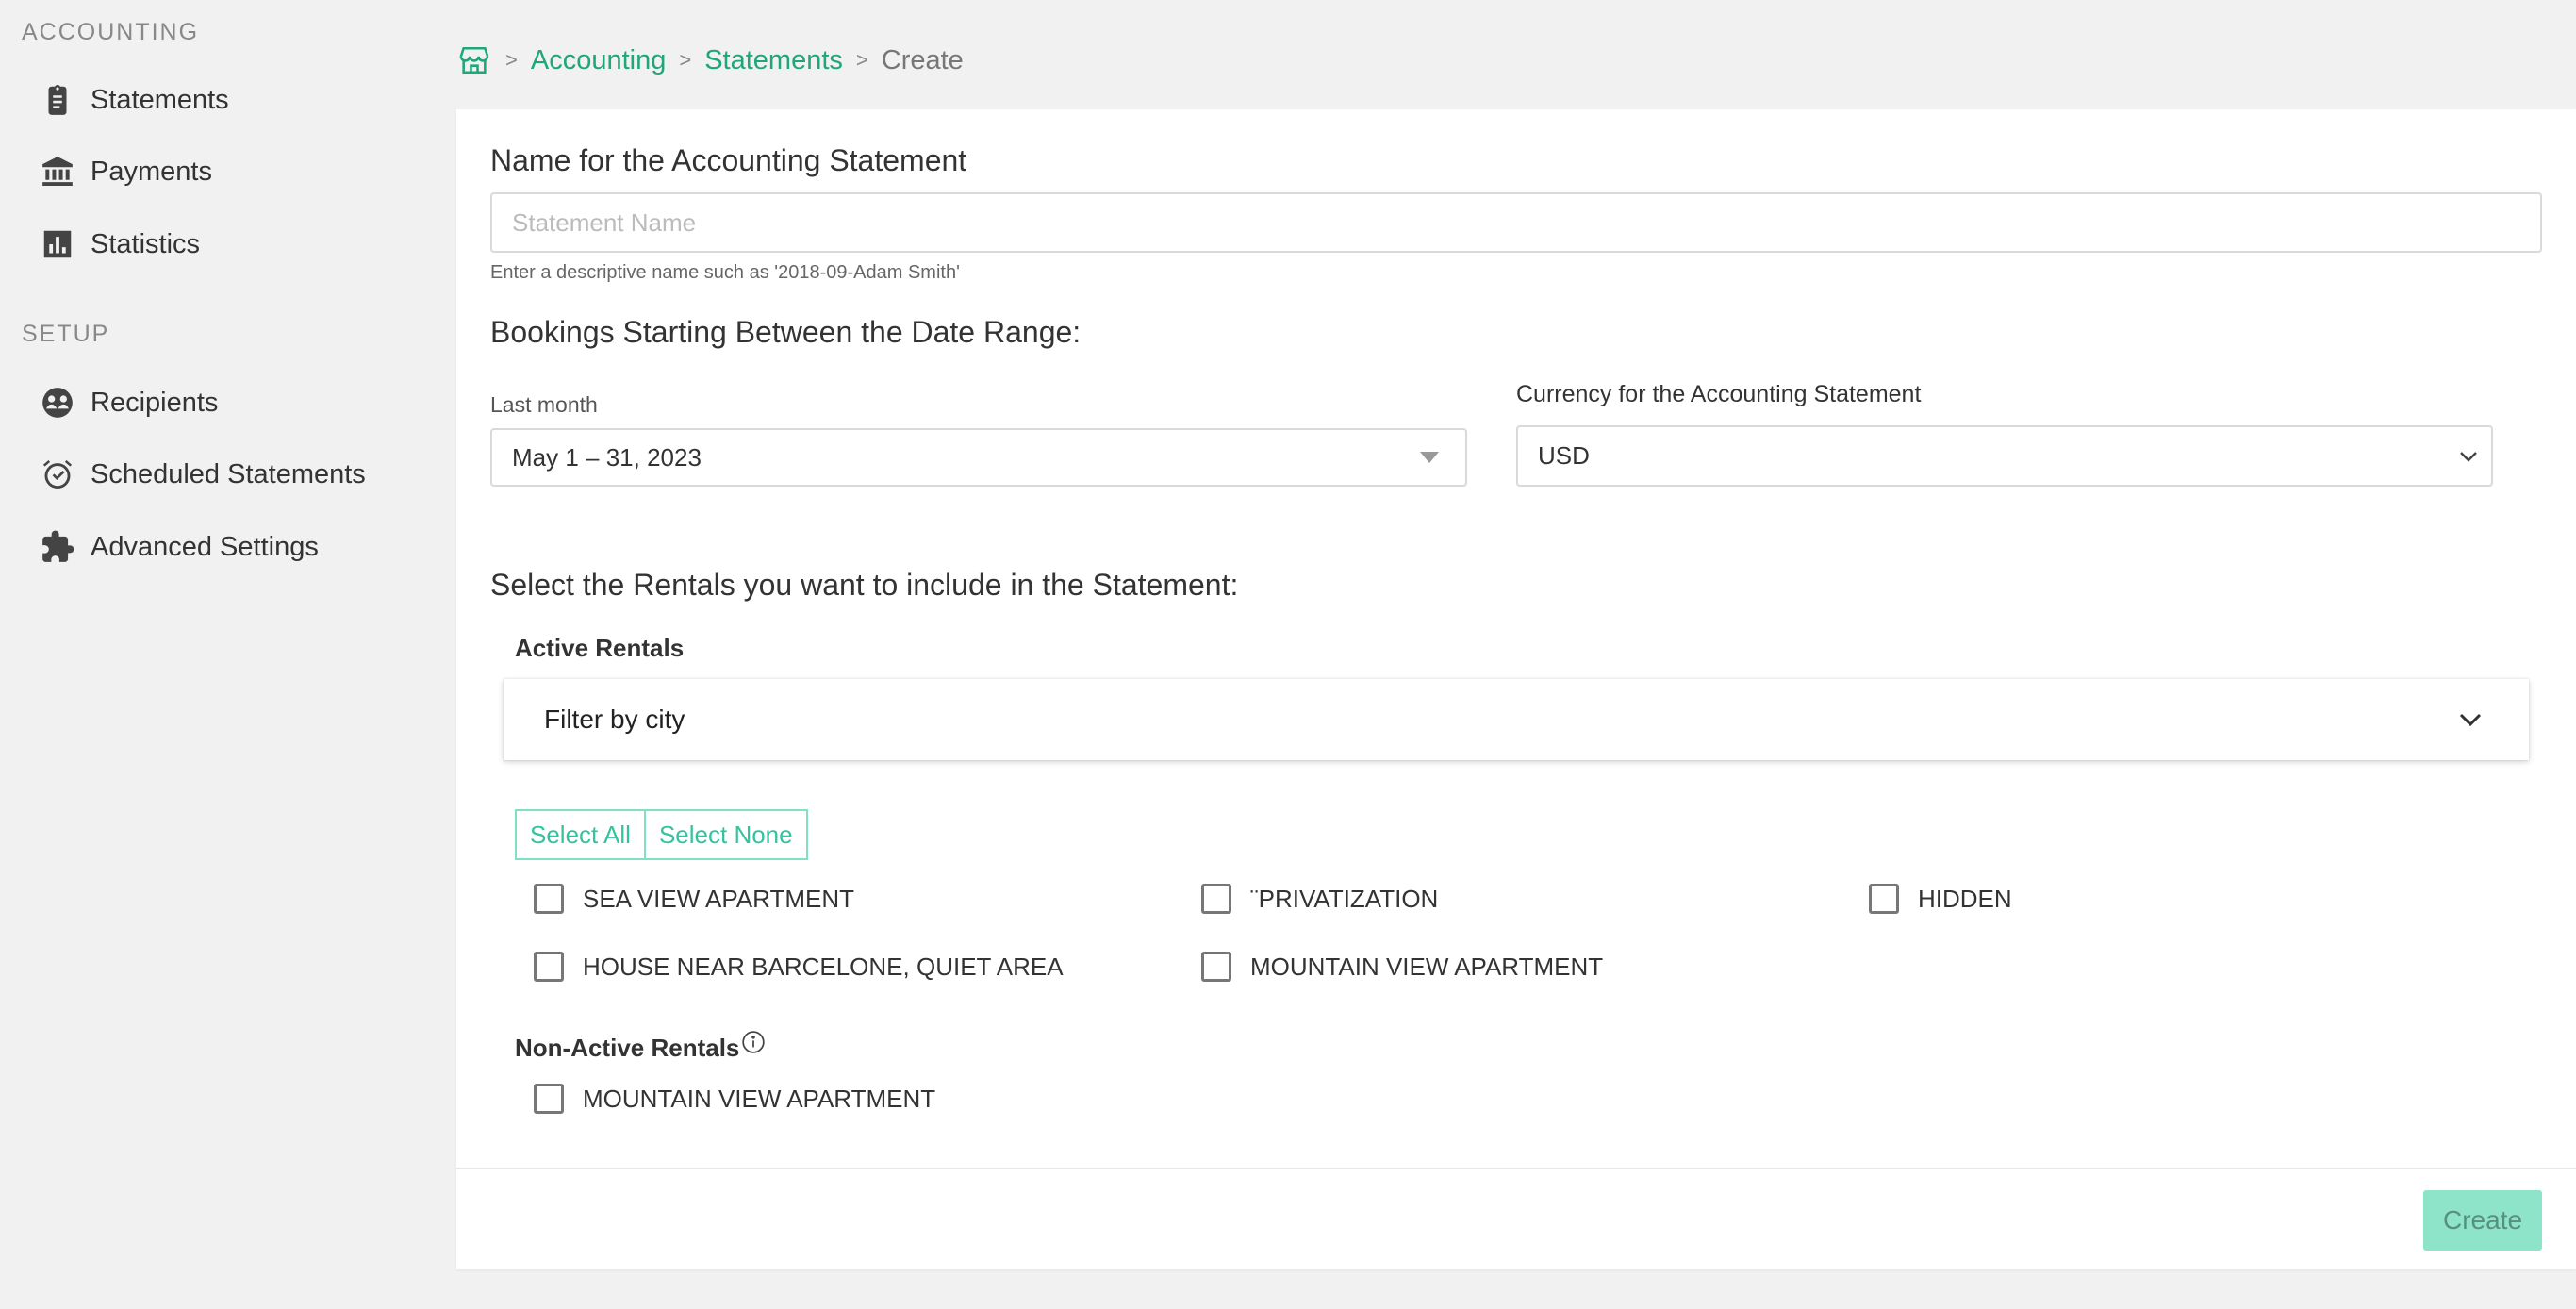  I want to click on select-all-button: Select All, so click(580, 834).